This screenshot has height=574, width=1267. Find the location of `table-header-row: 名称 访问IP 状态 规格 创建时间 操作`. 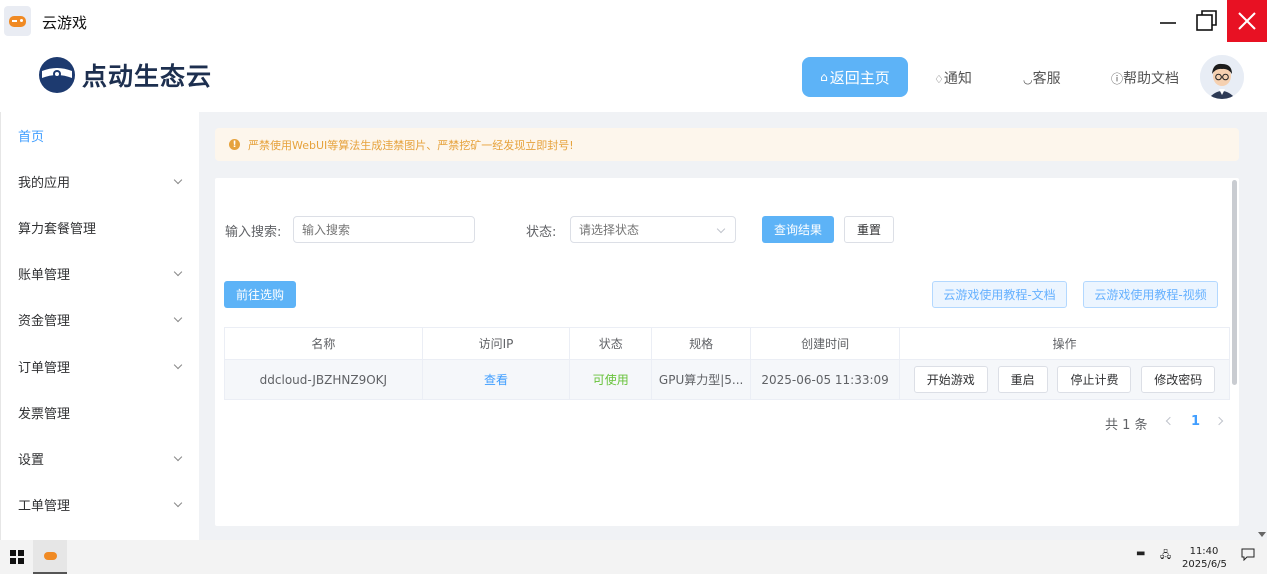

table-header-row: 名称 访问IP 状态 规格 创建时间 操作 is located at coordinates (727, 343).